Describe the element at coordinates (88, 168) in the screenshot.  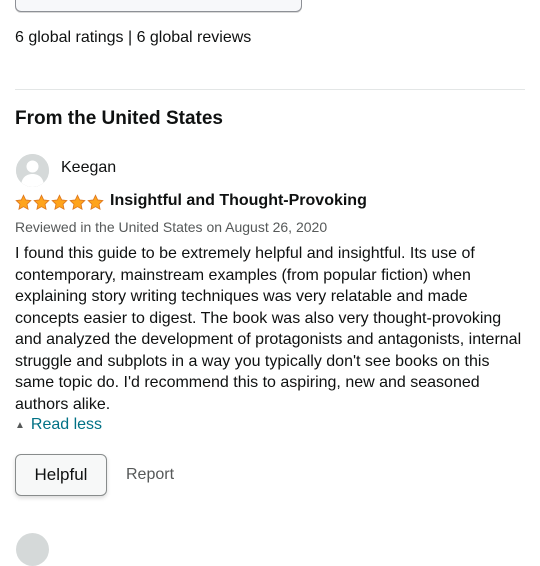
I see `reviewer-name: Keegan` at that location.